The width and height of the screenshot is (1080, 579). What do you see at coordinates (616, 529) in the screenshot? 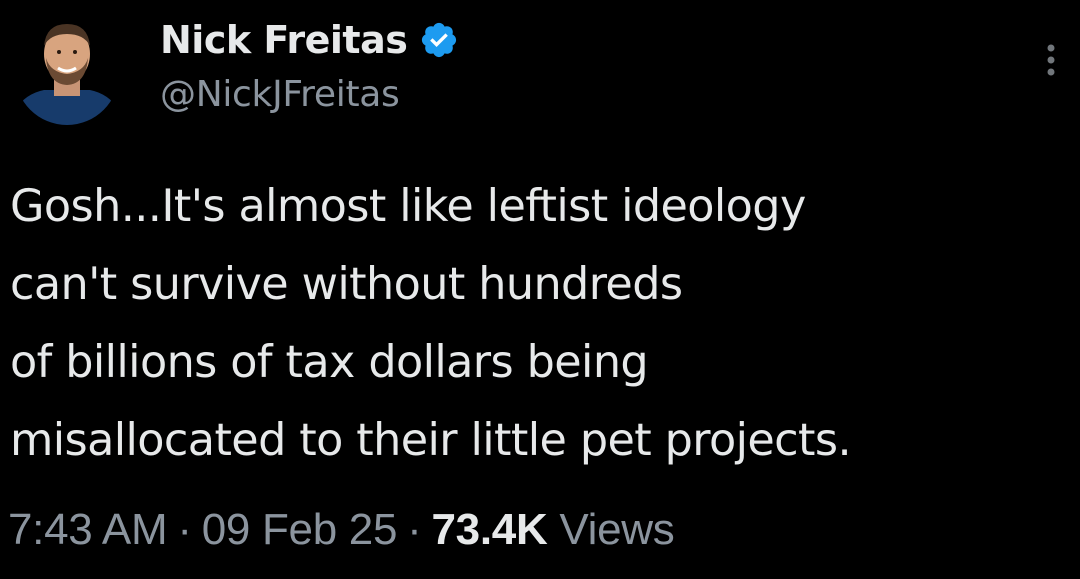
I see `views-label: Views` at bounding box center [616, 529].